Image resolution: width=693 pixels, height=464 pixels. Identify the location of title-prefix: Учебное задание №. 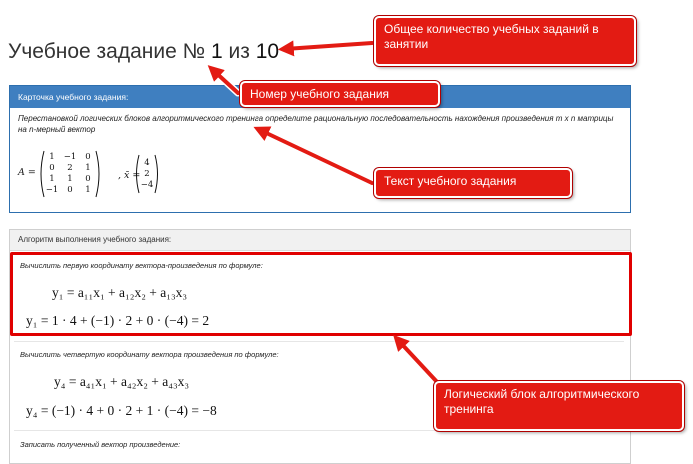
(109, 51).